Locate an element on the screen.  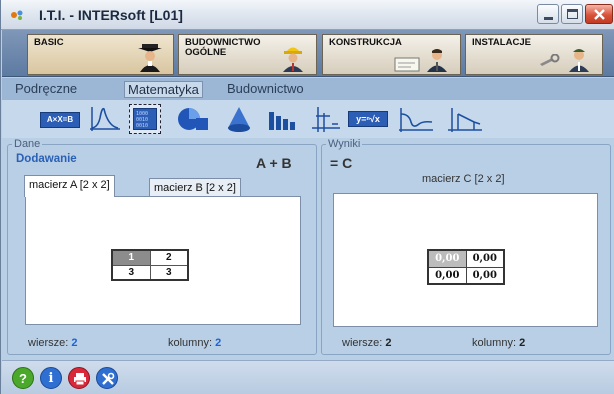
bottom-bar: ? i is located at coordinates (308, 377).